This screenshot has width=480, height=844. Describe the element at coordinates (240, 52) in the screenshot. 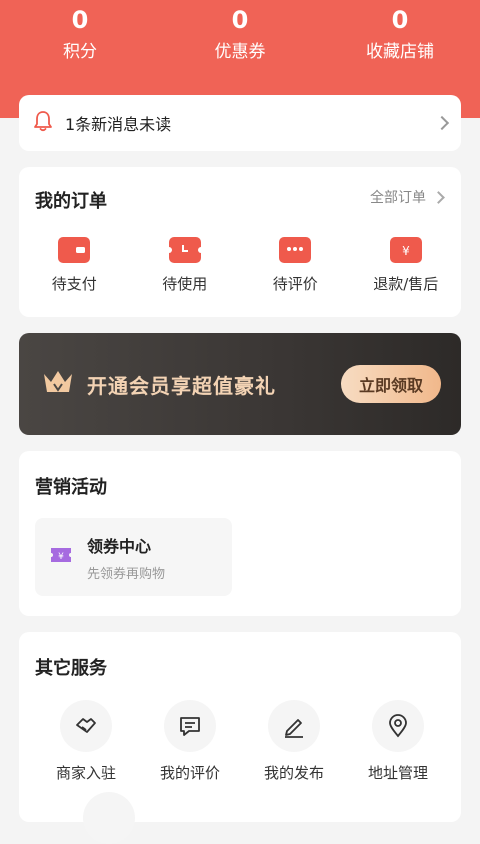

I see `stat-label: 优惠券` at that location.